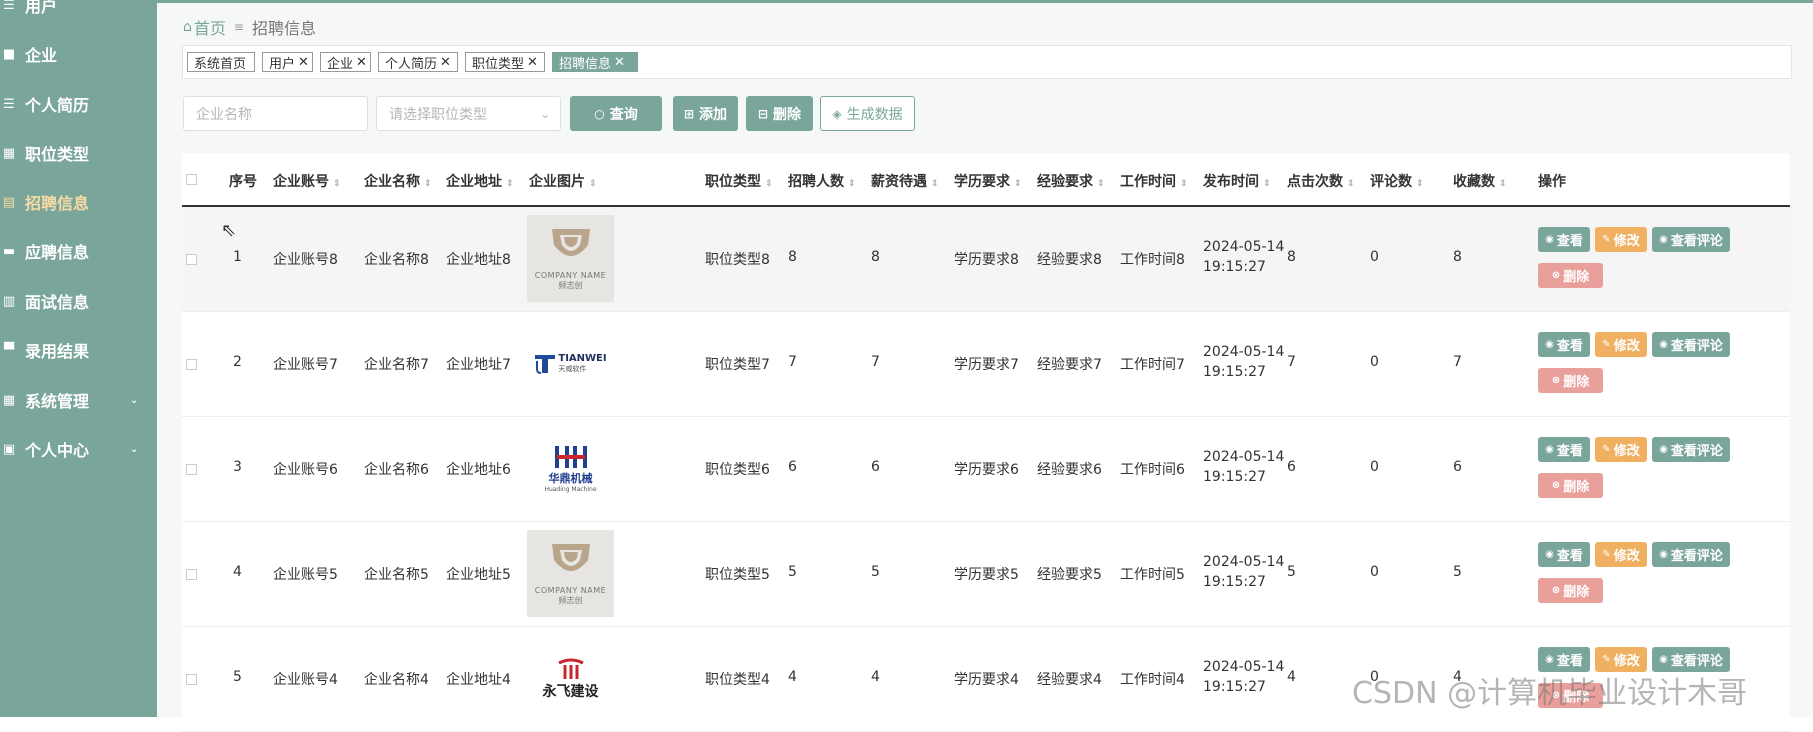  Describe the element at coordinates (986, 680) in the screenshot. I see `cell-education: 学历要求4` at that location.